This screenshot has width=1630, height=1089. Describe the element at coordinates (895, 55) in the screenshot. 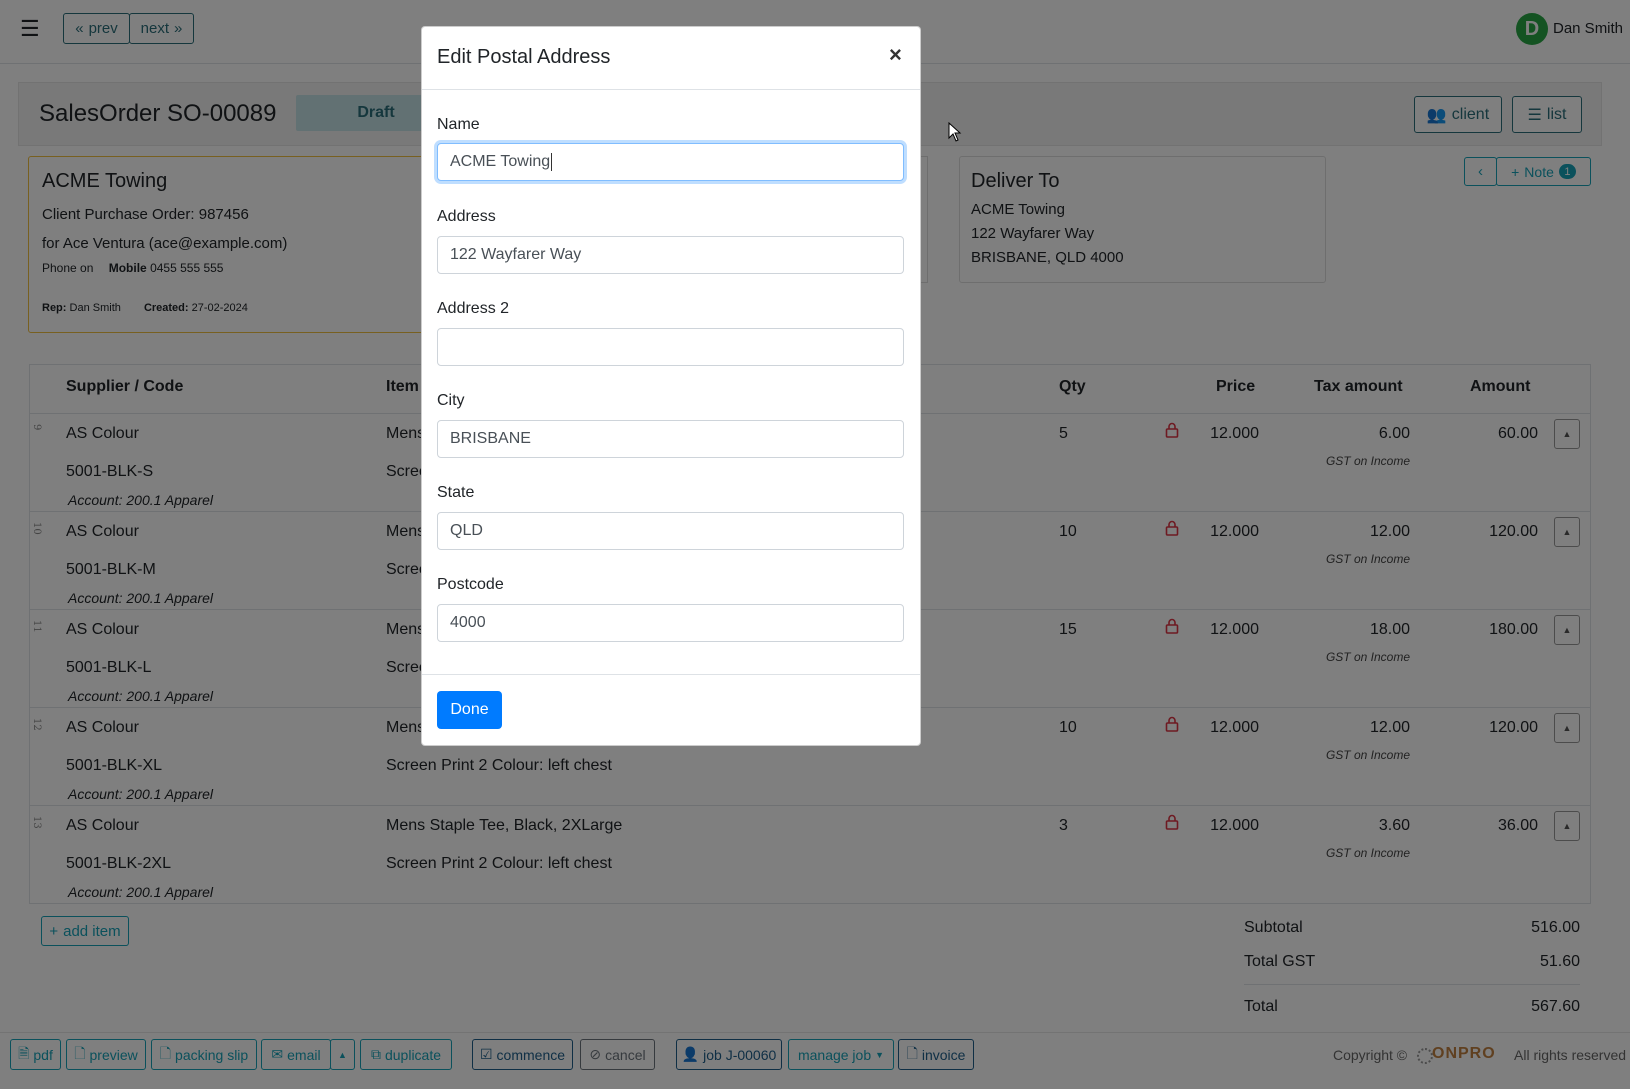

I see `close-icon: ×` at that location.